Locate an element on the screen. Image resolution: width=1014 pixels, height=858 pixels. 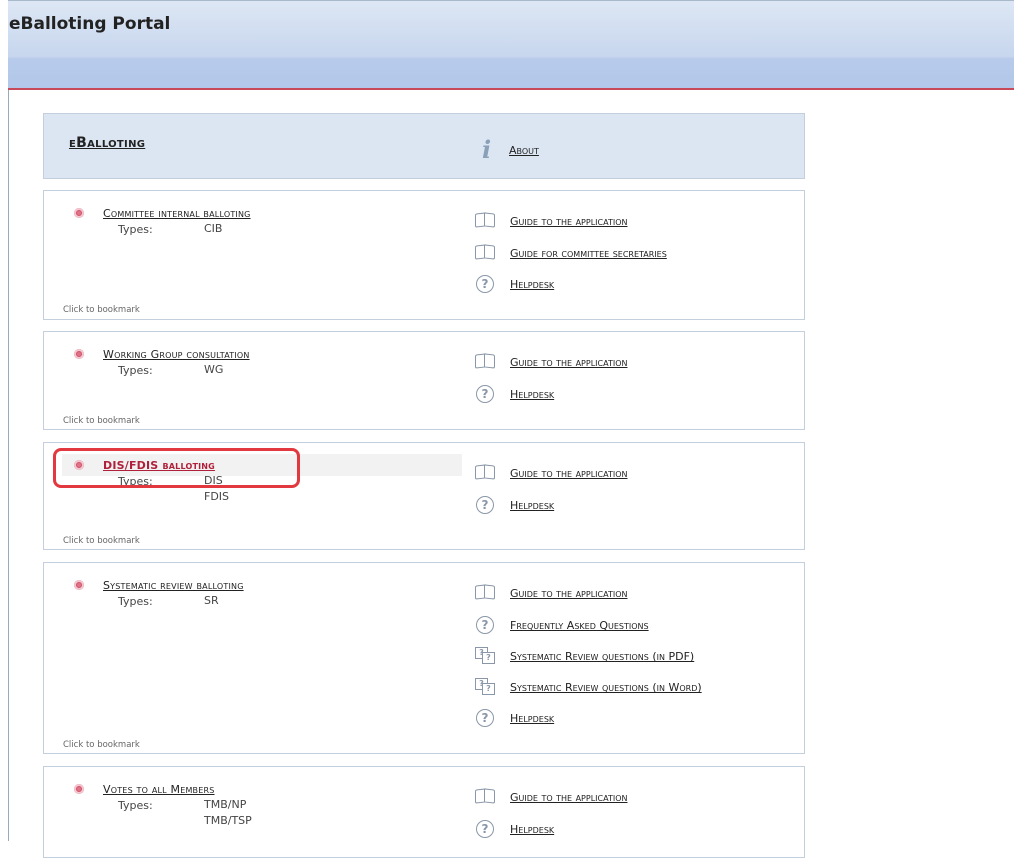
type-value: TMB/TSP is located at coordinates (228, 820).